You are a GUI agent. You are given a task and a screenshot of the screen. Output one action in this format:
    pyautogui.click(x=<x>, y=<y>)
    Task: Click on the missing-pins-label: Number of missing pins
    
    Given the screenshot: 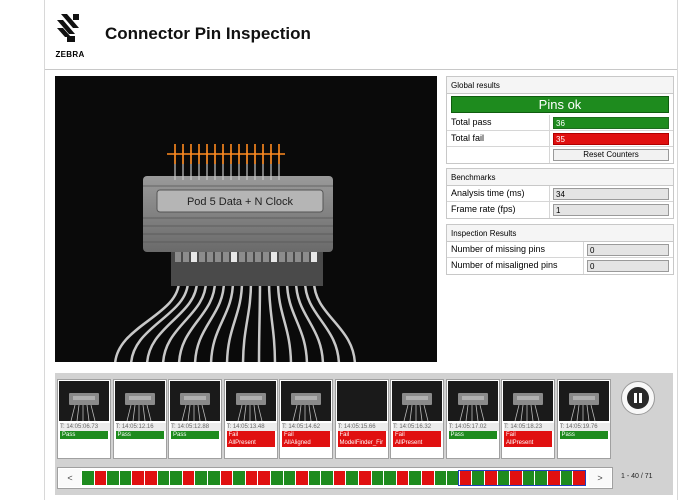 What is the action you would take?
    pyautogui.click(x=498, y=249)
    